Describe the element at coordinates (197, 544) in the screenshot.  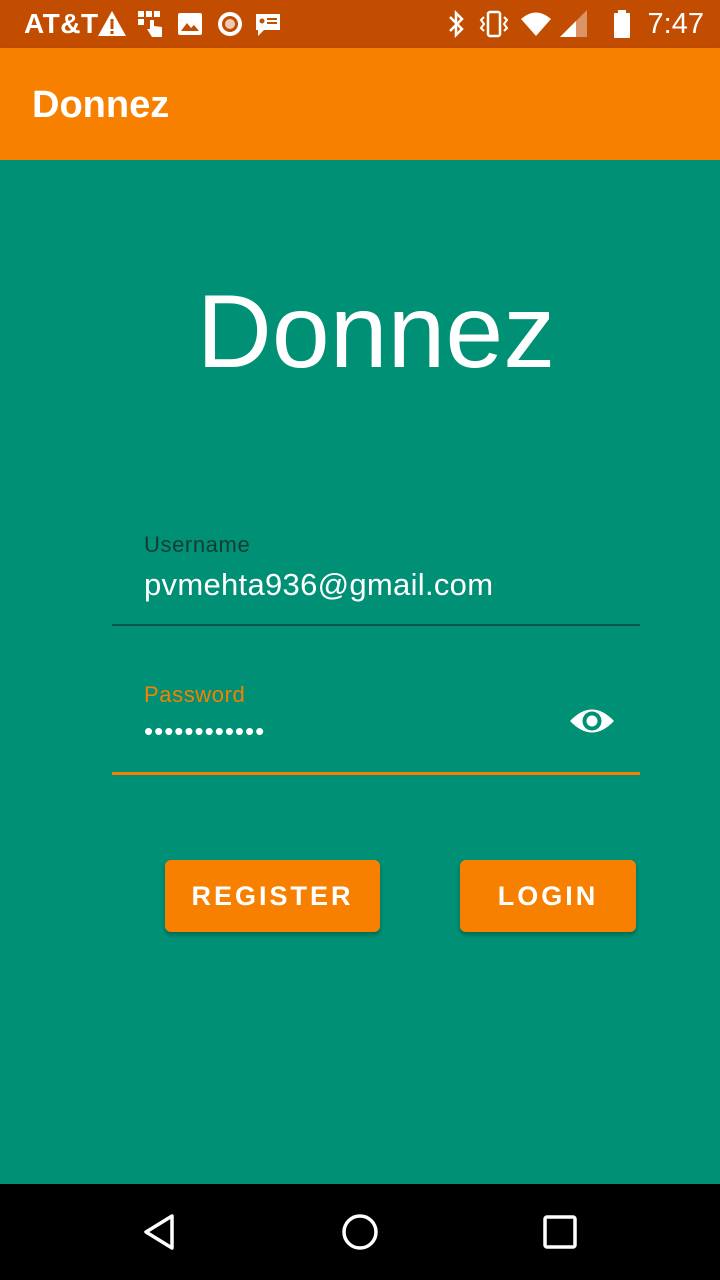
I see `username-label: Username` at that location.